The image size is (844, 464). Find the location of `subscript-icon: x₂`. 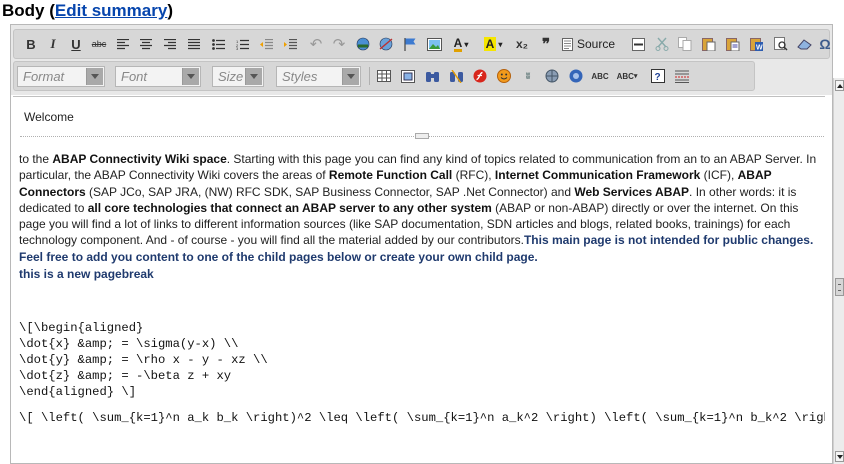

subscript-icon: x₂ is located at coordinates (522, 44).